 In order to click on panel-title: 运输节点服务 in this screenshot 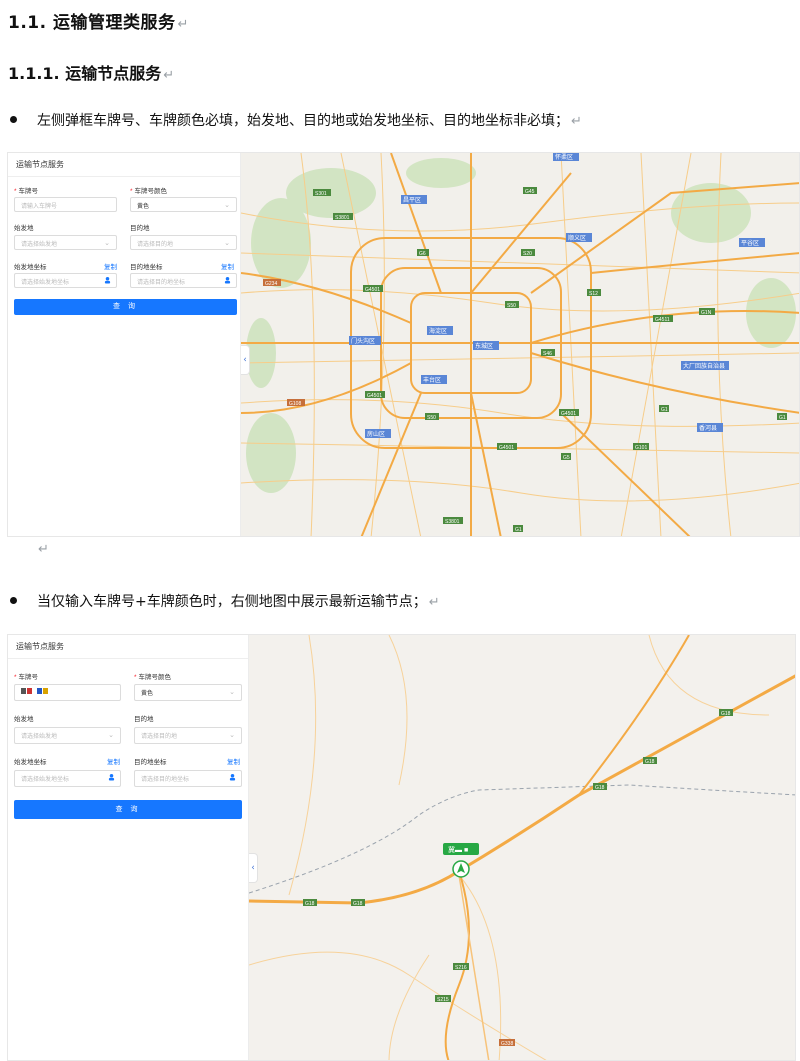, I will do `click(124, 165)`.